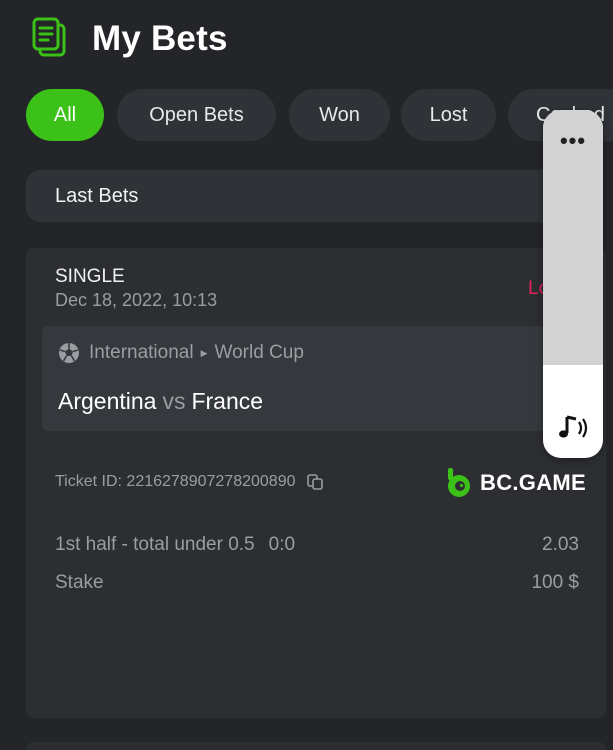  I want to click on selection-market: 1st half - total under 0.5, so click(155, 544).